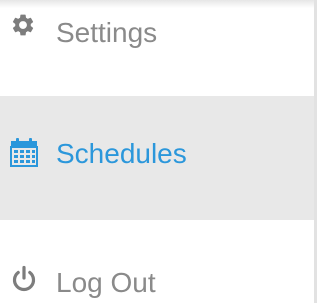 The width and height of the screenshot is (320, 303). What do you see at coordinates (24, 152) in the screenshot?
I see `calendar-icon` at bounding box center [24, 152].